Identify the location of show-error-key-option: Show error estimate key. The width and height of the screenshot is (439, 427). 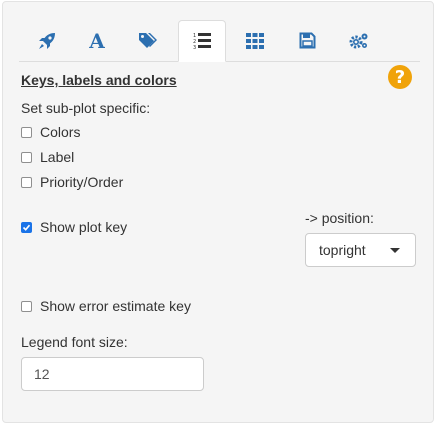
(106, 306).